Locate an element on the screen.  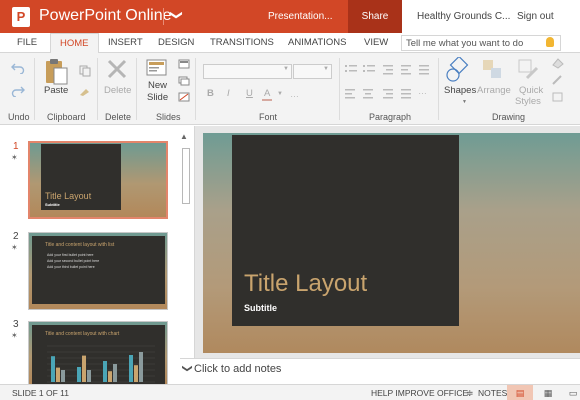
tab-insert: INSERT is located at coordinates (125, 42).